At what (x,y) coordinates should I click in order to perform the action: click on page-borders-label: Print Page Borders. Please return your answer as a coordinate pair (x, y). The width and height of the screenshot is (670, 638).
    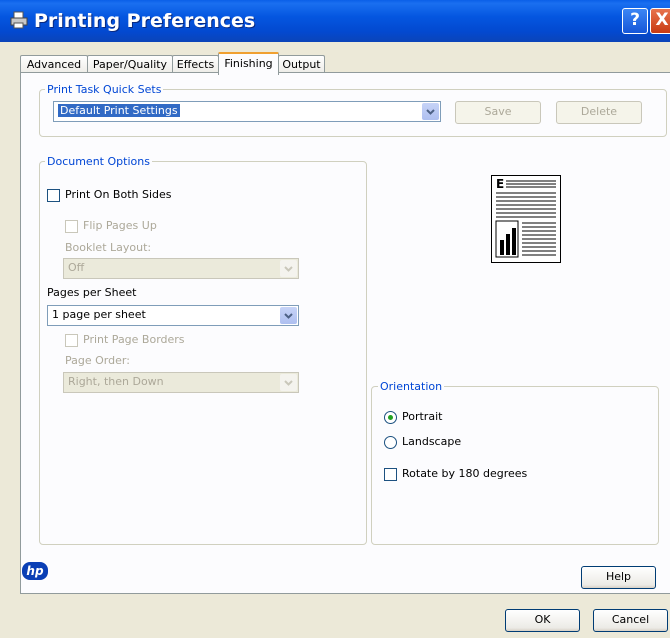
    Looking at the image, I should click on (134, 339).